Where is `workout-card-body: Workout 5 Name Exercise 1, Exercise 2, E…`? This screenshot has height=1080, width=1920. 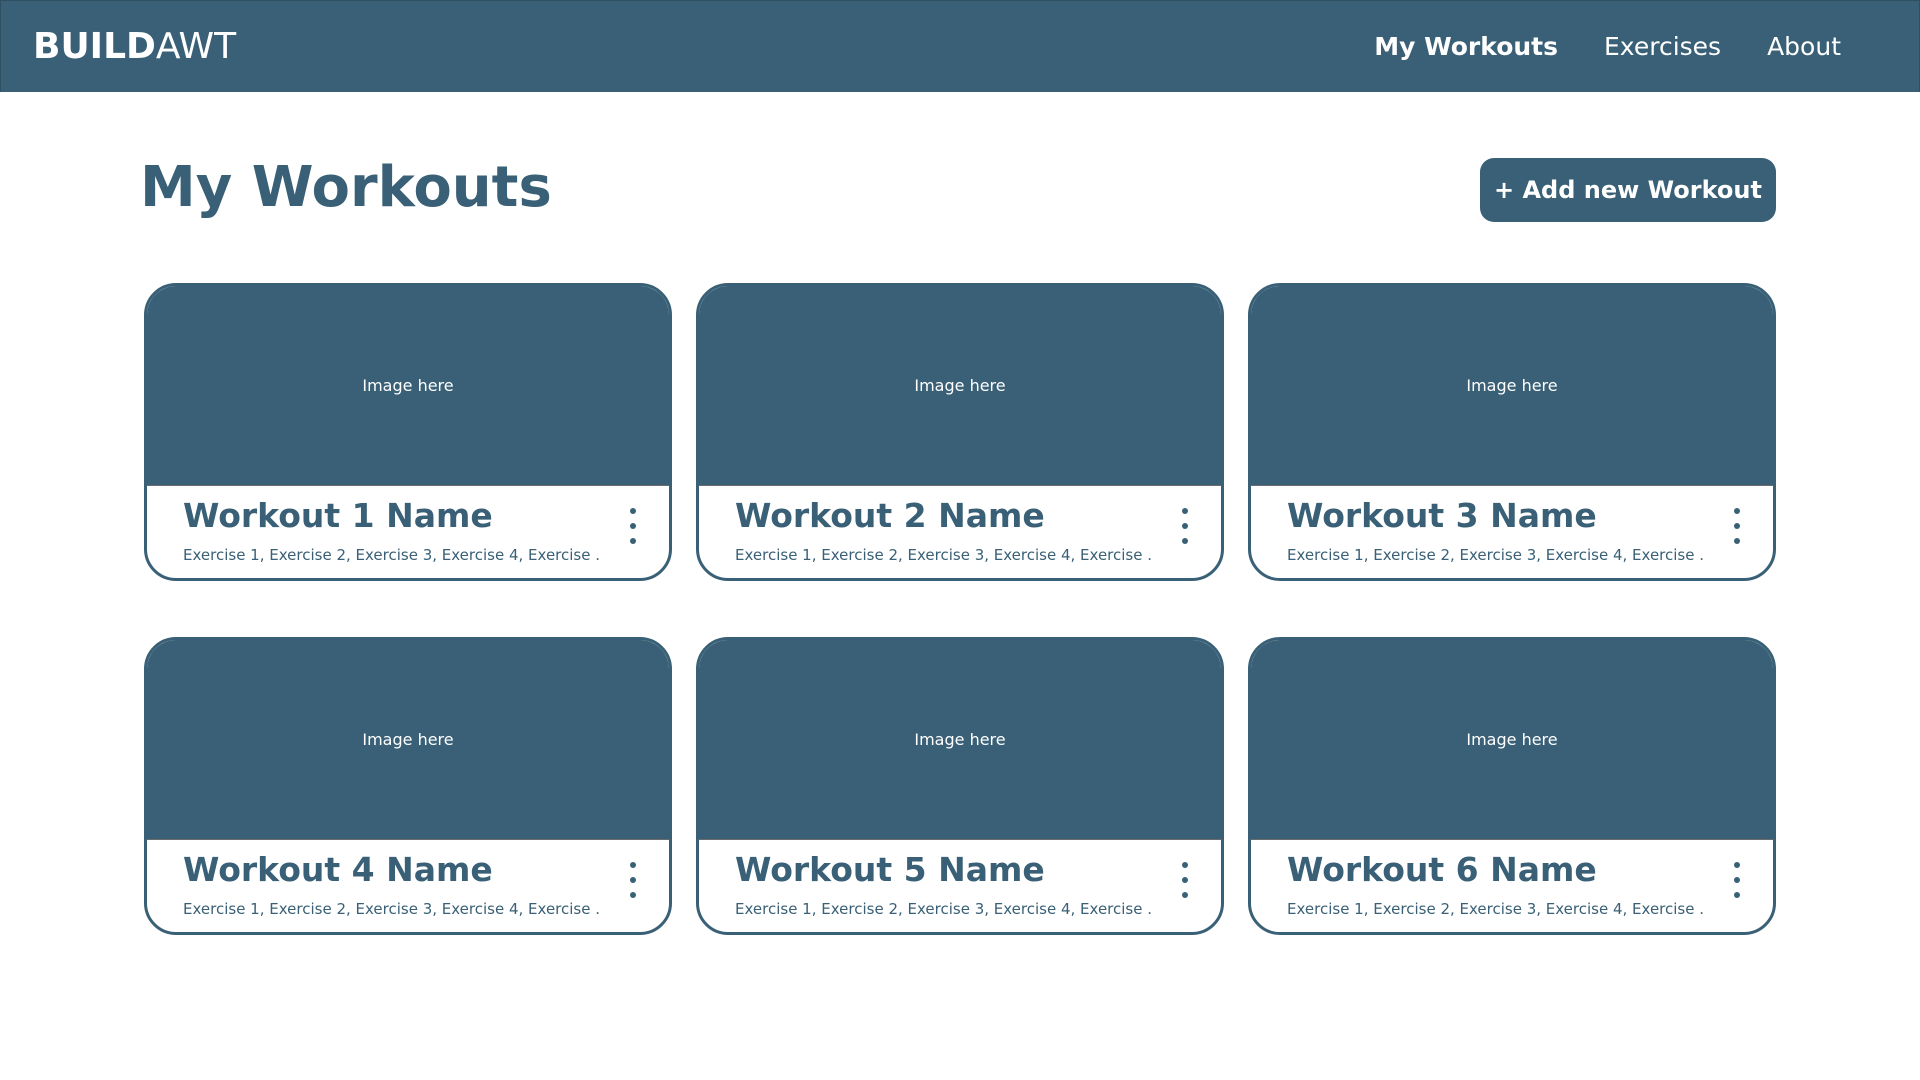
workout-card-body: Workout 5 Name Exercise 1, Exercise 2, E… is located at coordinates (960, 886).